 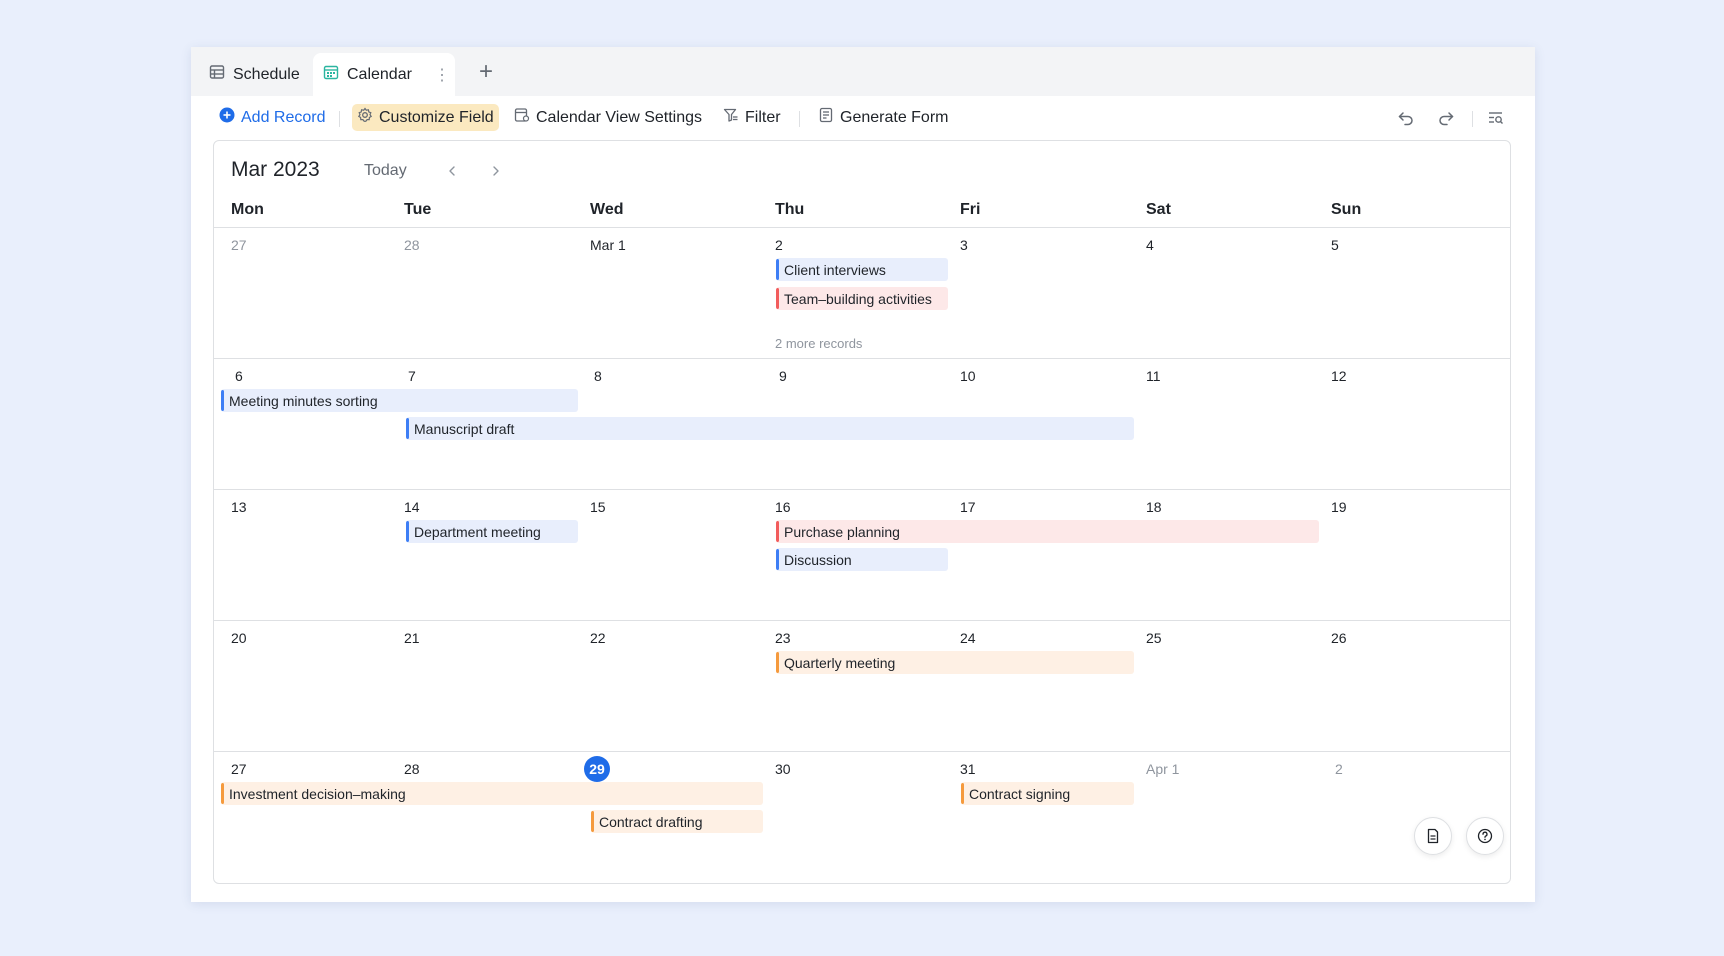 I want to click on tab-schedule: Schedule, so click(x=254, y=74).